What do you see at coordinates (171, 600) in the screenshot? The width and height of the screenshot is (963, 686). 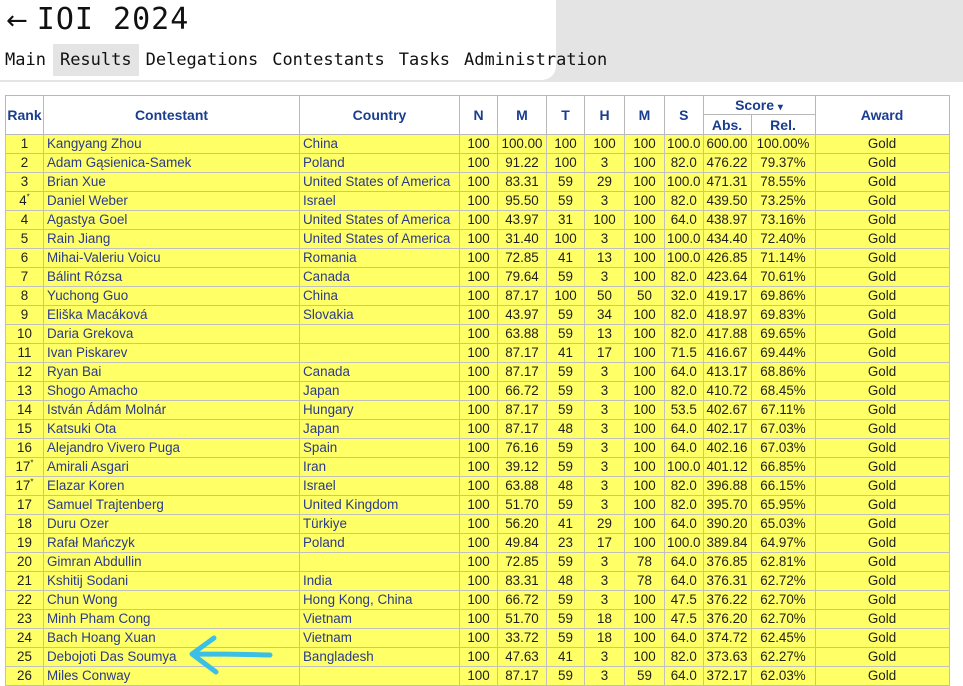 I see `contestant-name-link: Chun Wong` at bounding box center [171, 600].